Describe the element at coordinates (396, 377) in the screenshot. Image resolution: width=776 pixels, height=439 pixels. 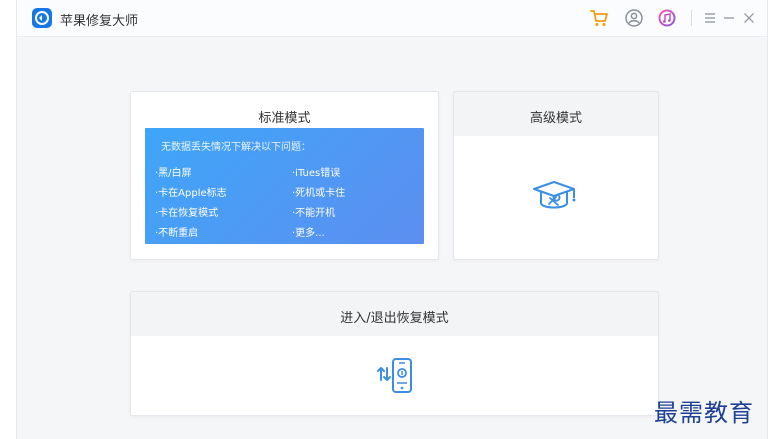
I see `phone-recovery-icon` at that location.